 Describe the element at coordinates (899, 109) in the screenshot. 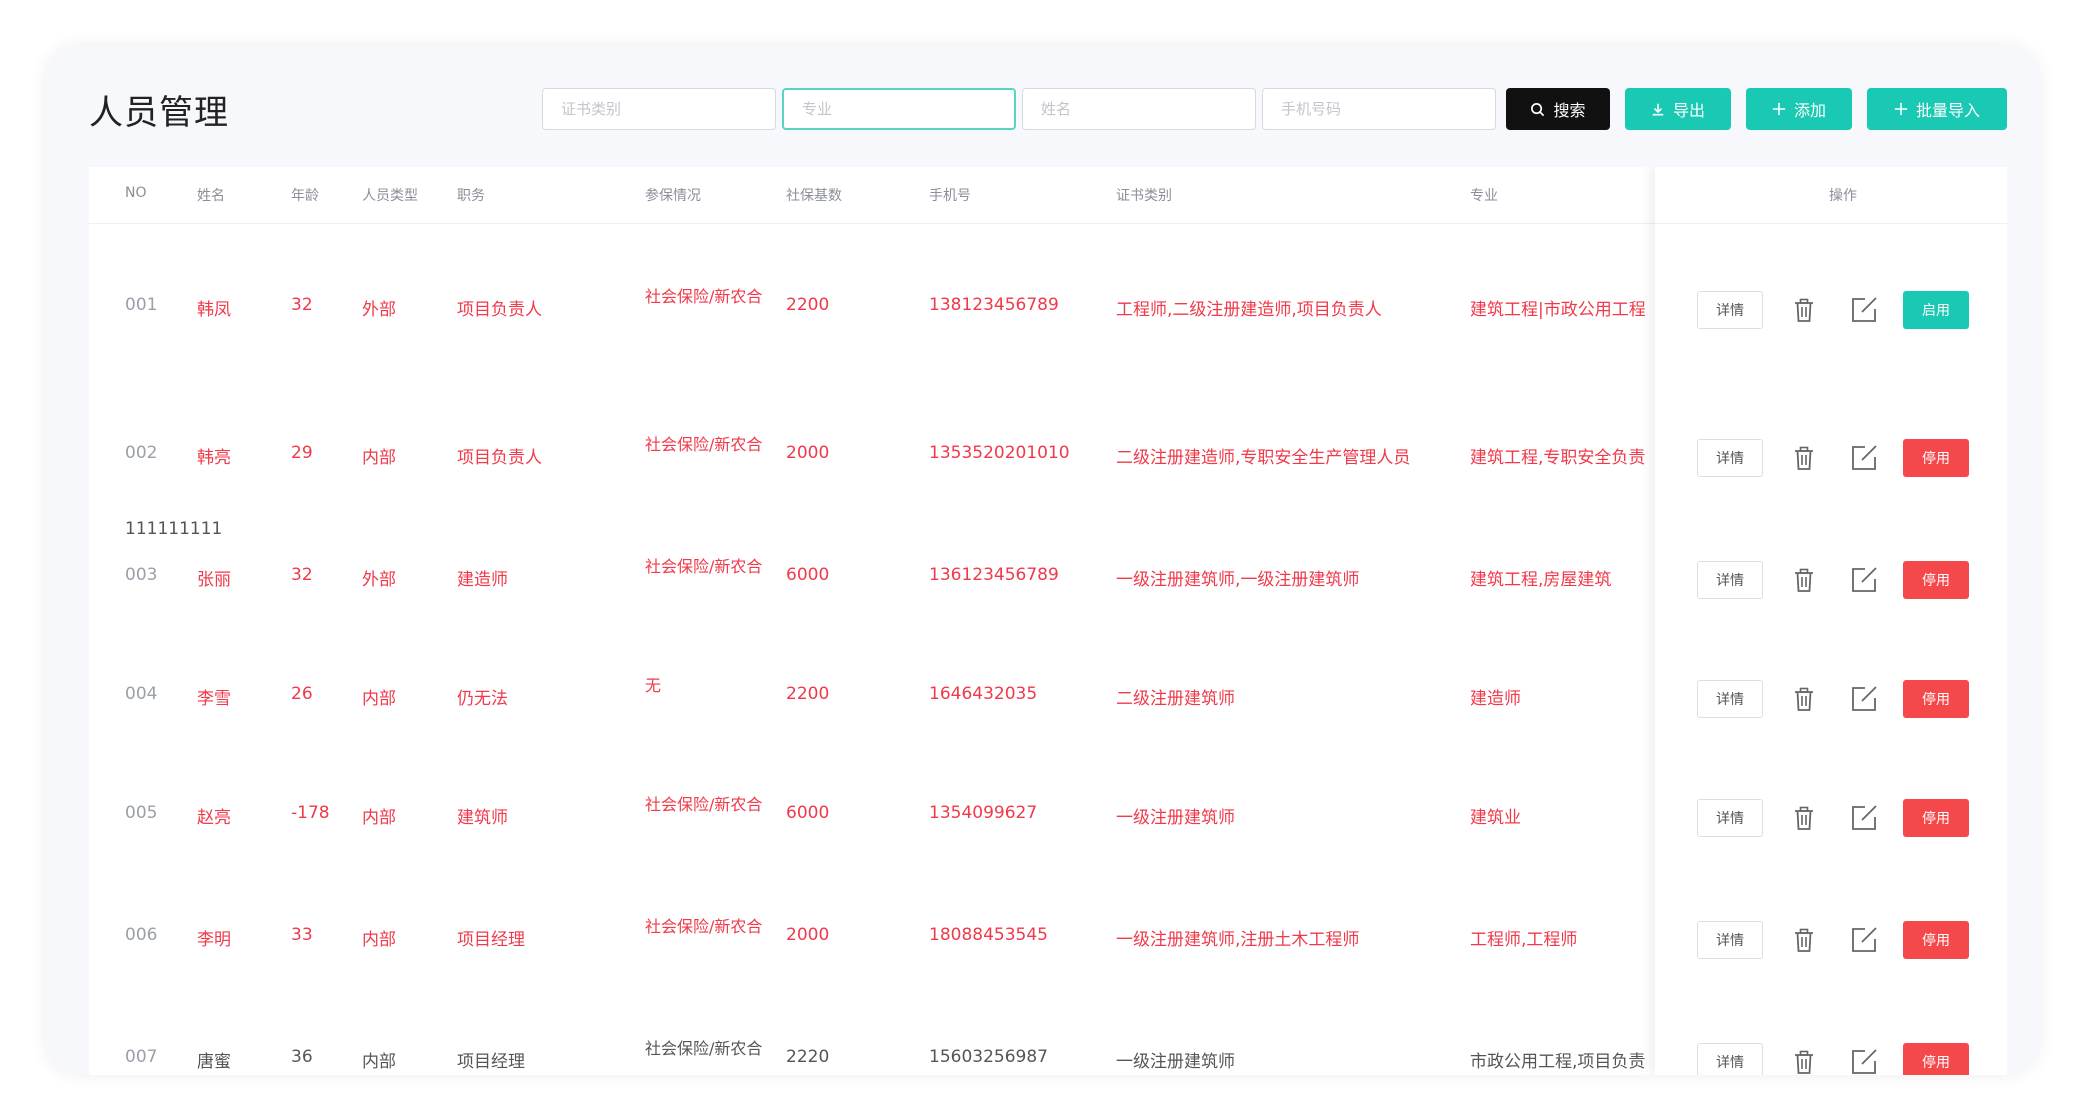

I see `major-input` at that location.